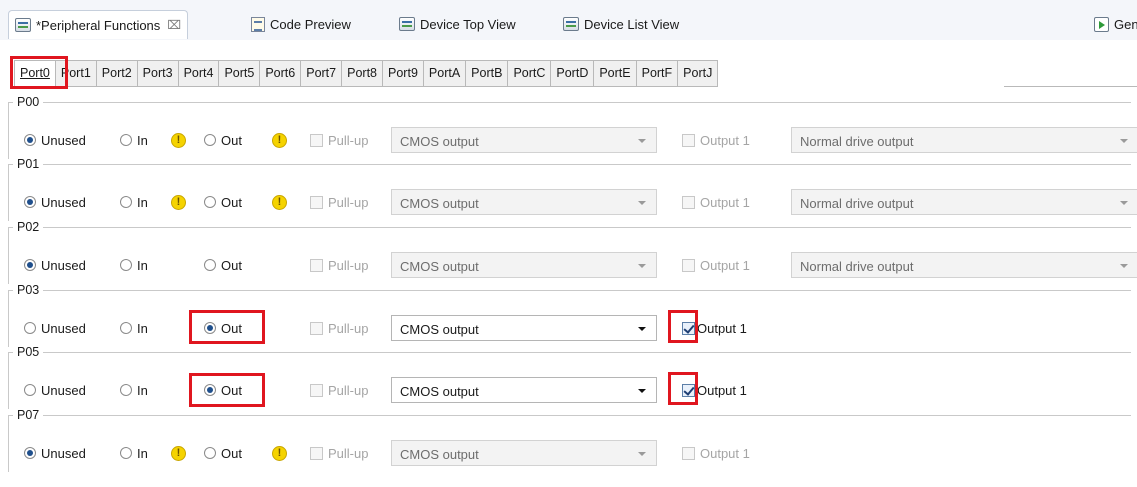 The width and height of the screenshot is (1137, 487). What do you see at coordinates (34, 73) in the screenshot?
I see `tab-port0: Port0` at bounding box center [34, 73].